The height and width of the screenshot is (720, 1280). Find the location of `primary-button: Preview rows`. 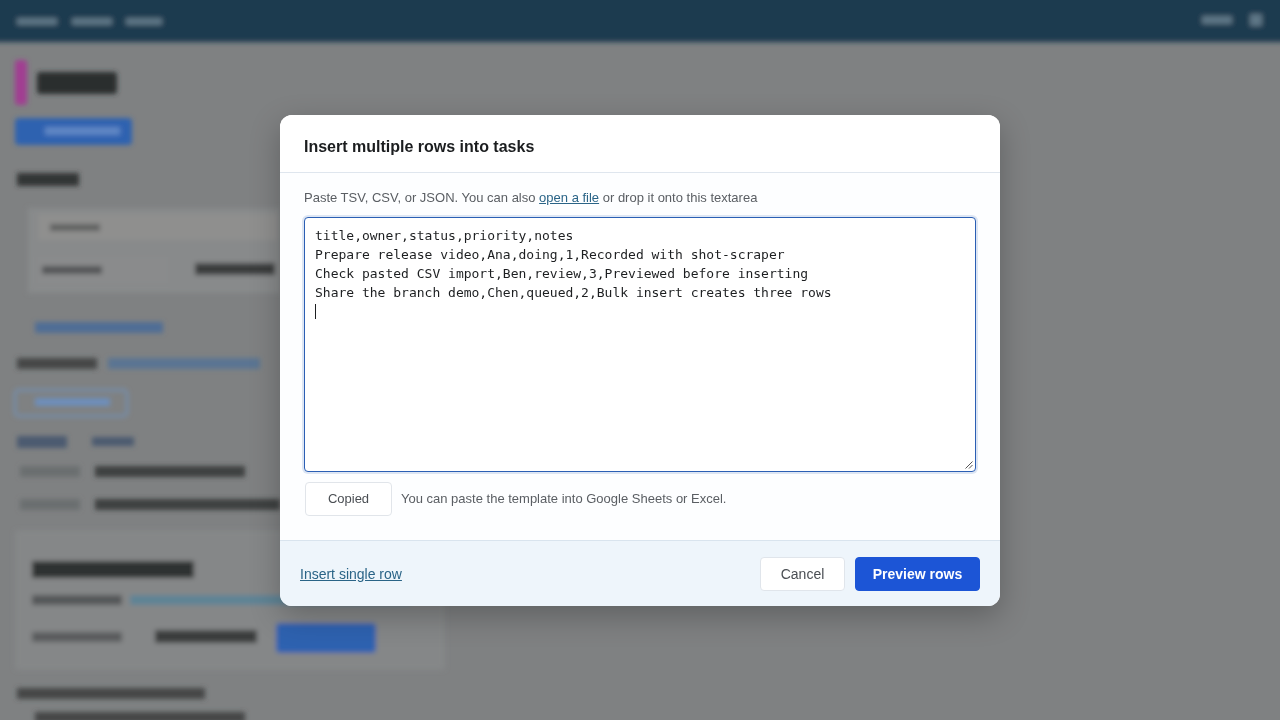

primary-button: Preview rows is located at coordinates (917, 573).